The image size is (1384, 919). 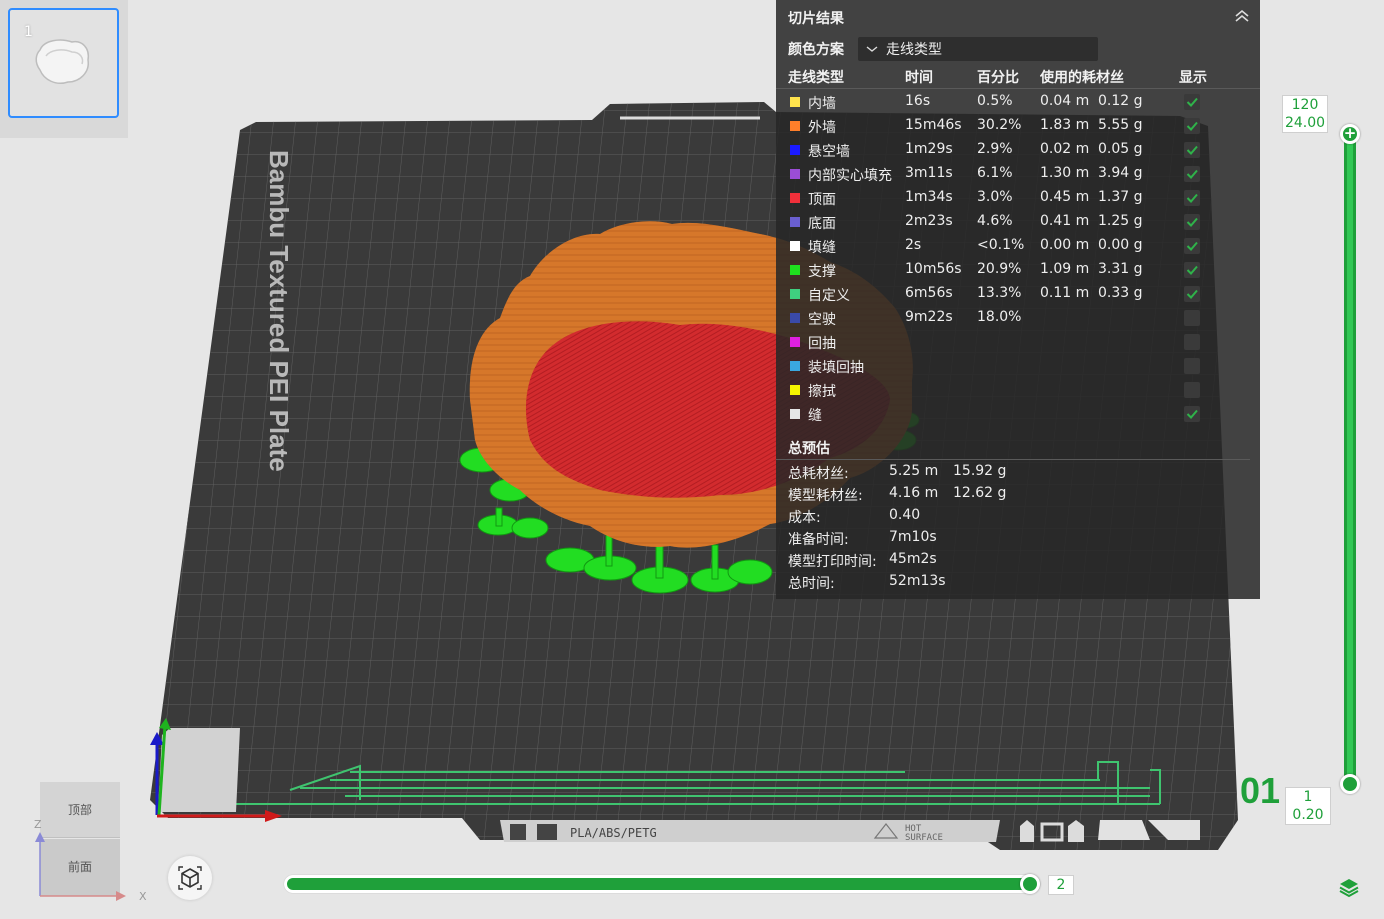 I want to click on feature-row: 缝, so click(x=1018, y=414).